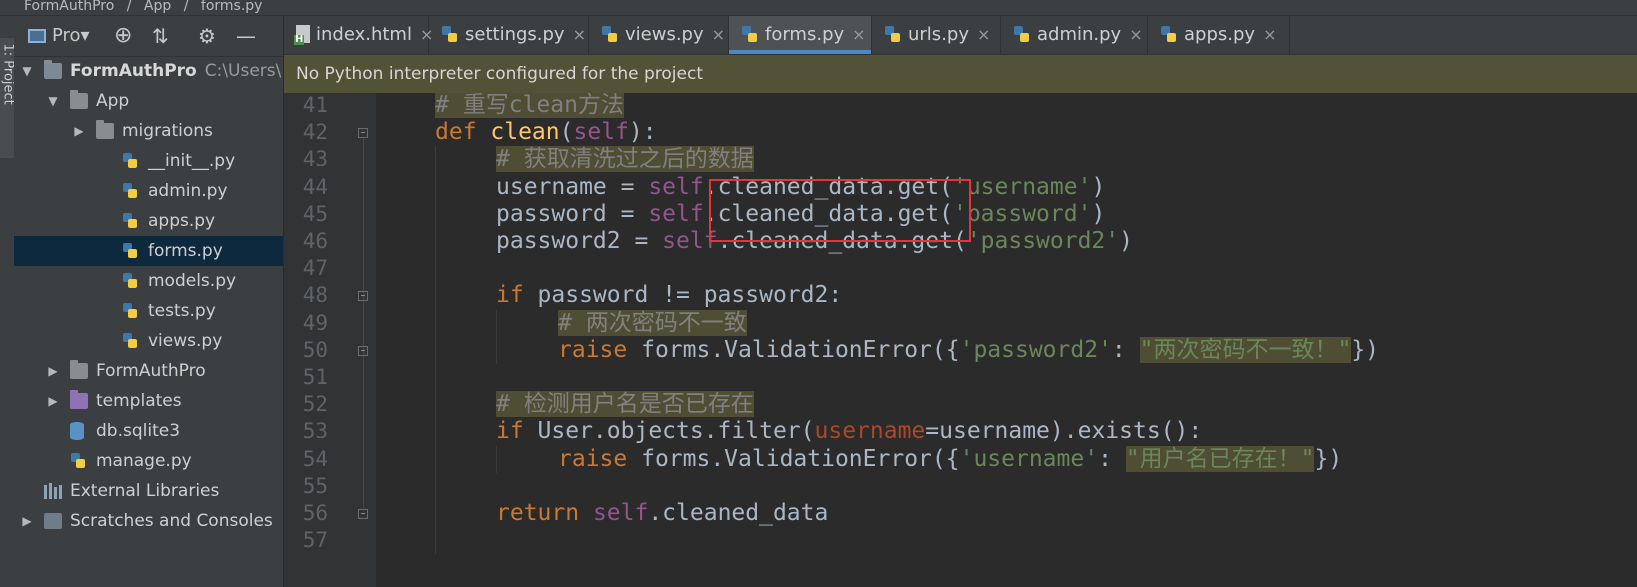 The image size is (1637, 587). I want to click on line-number: 44, so click(315, 186).